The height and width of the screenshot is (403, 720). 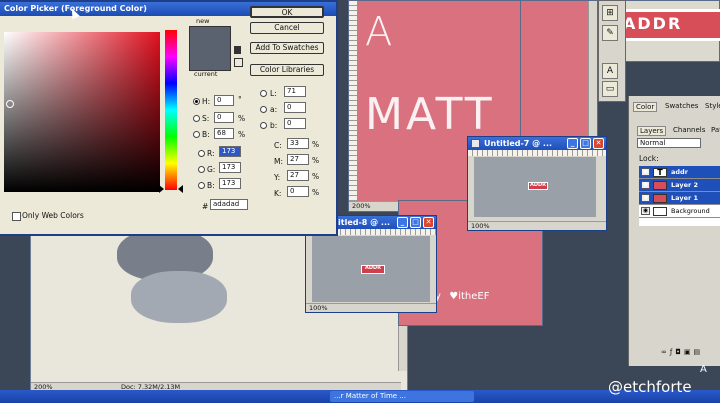 I want to click on a-input: 0, so click(x=295, y=107).